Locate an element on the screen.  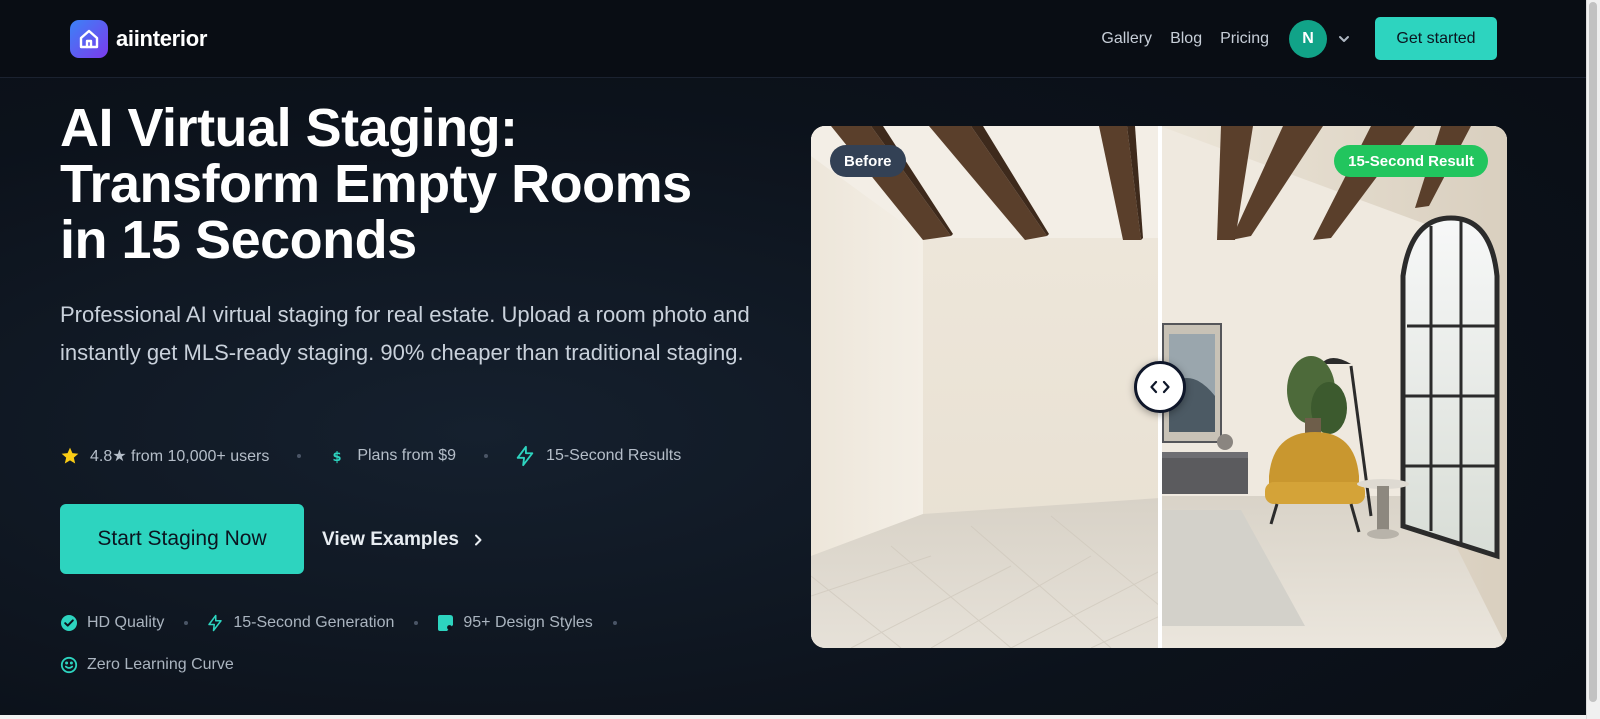
scrollbar-thumb is located at coordinates (1593, 352).